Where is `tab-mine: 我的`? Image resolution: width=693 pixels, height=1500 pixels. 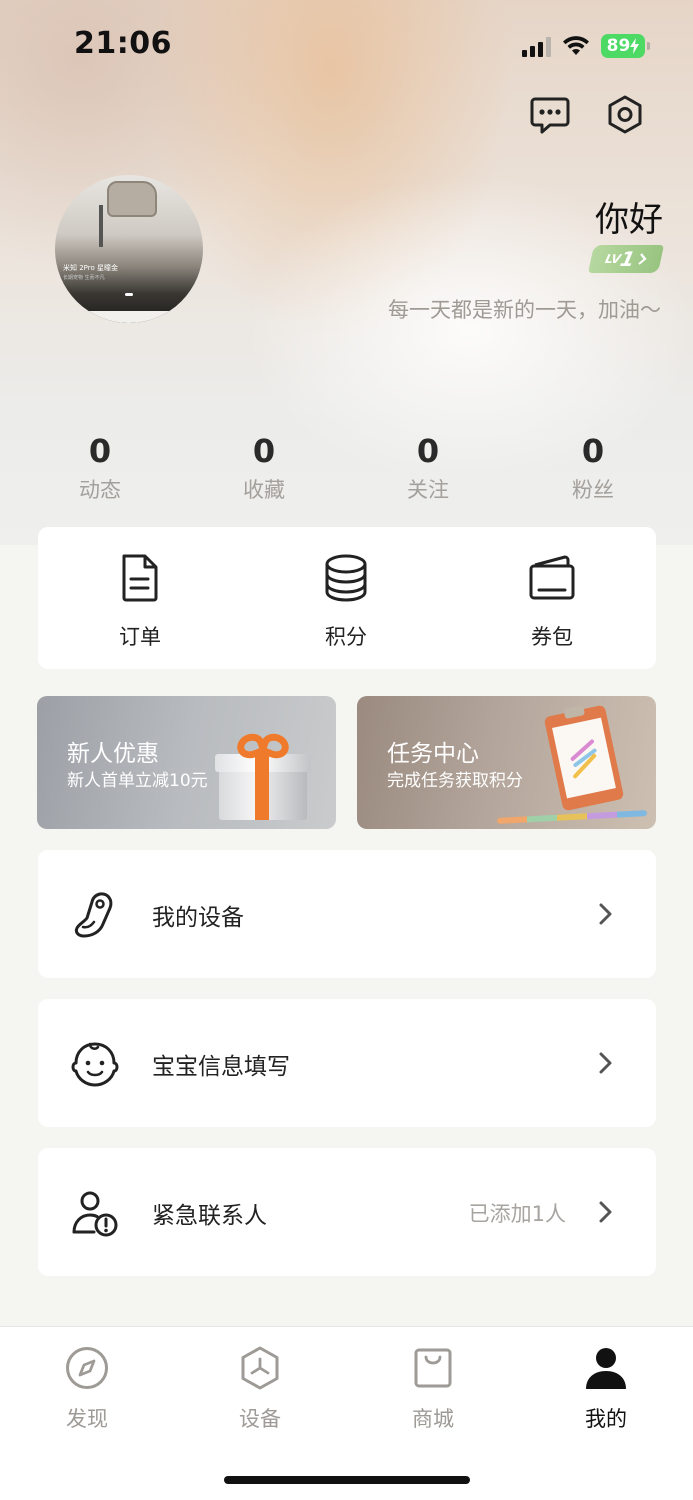
tab-mine: 我的 is located at coordinates (606, 1389).